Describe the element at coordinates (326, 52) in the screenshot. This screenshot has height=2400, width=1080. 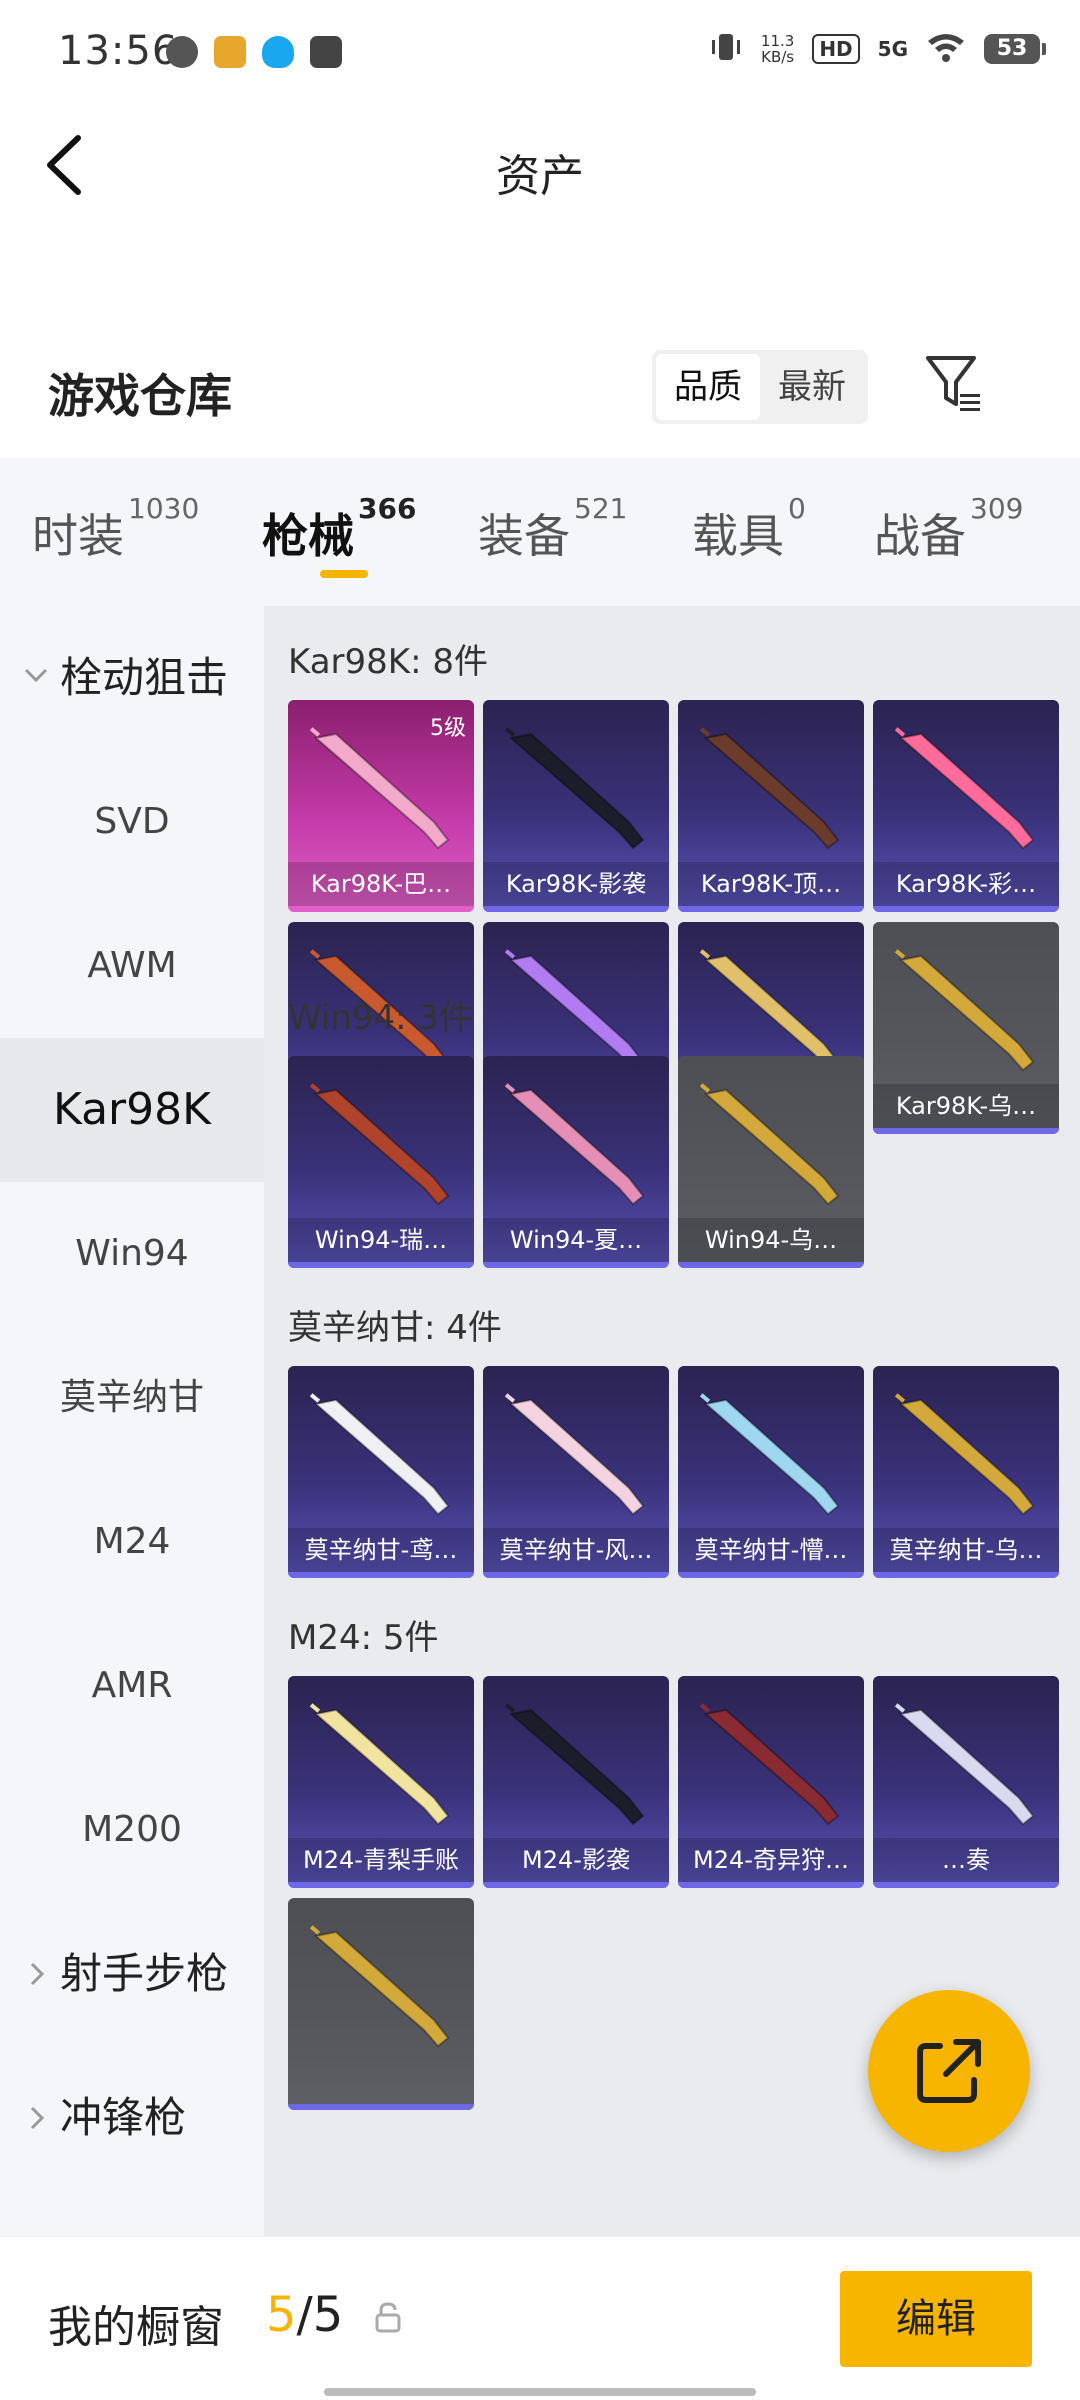
I see `message-icon` at that location.